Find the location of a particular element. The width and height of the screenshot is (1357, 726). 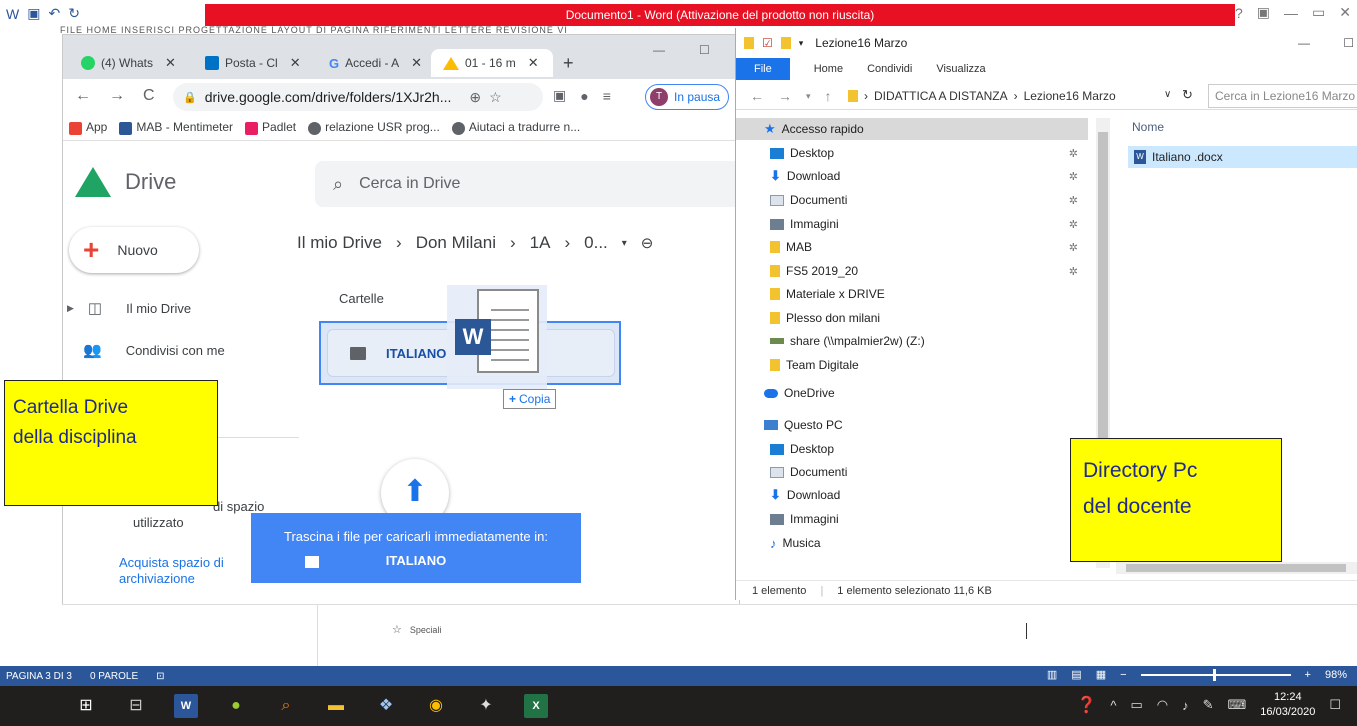

pen-icon: ✎ is located at coordinates (1208, 705).